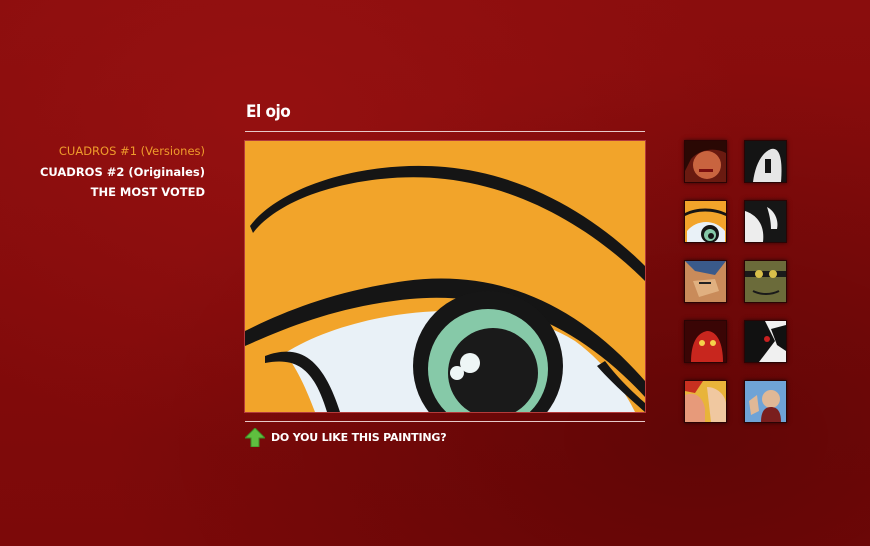  What do you see at coordinates (705, 161) in the screenshot?
I see `thumbnail-woman-face` at bounding box center [705, 161].